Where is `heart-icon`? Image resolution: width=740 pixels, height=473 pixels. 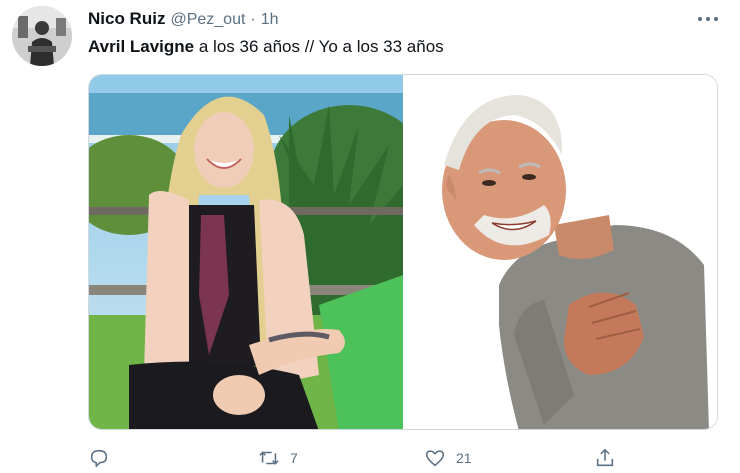 heart-icon is located at coordinates (435, 458).